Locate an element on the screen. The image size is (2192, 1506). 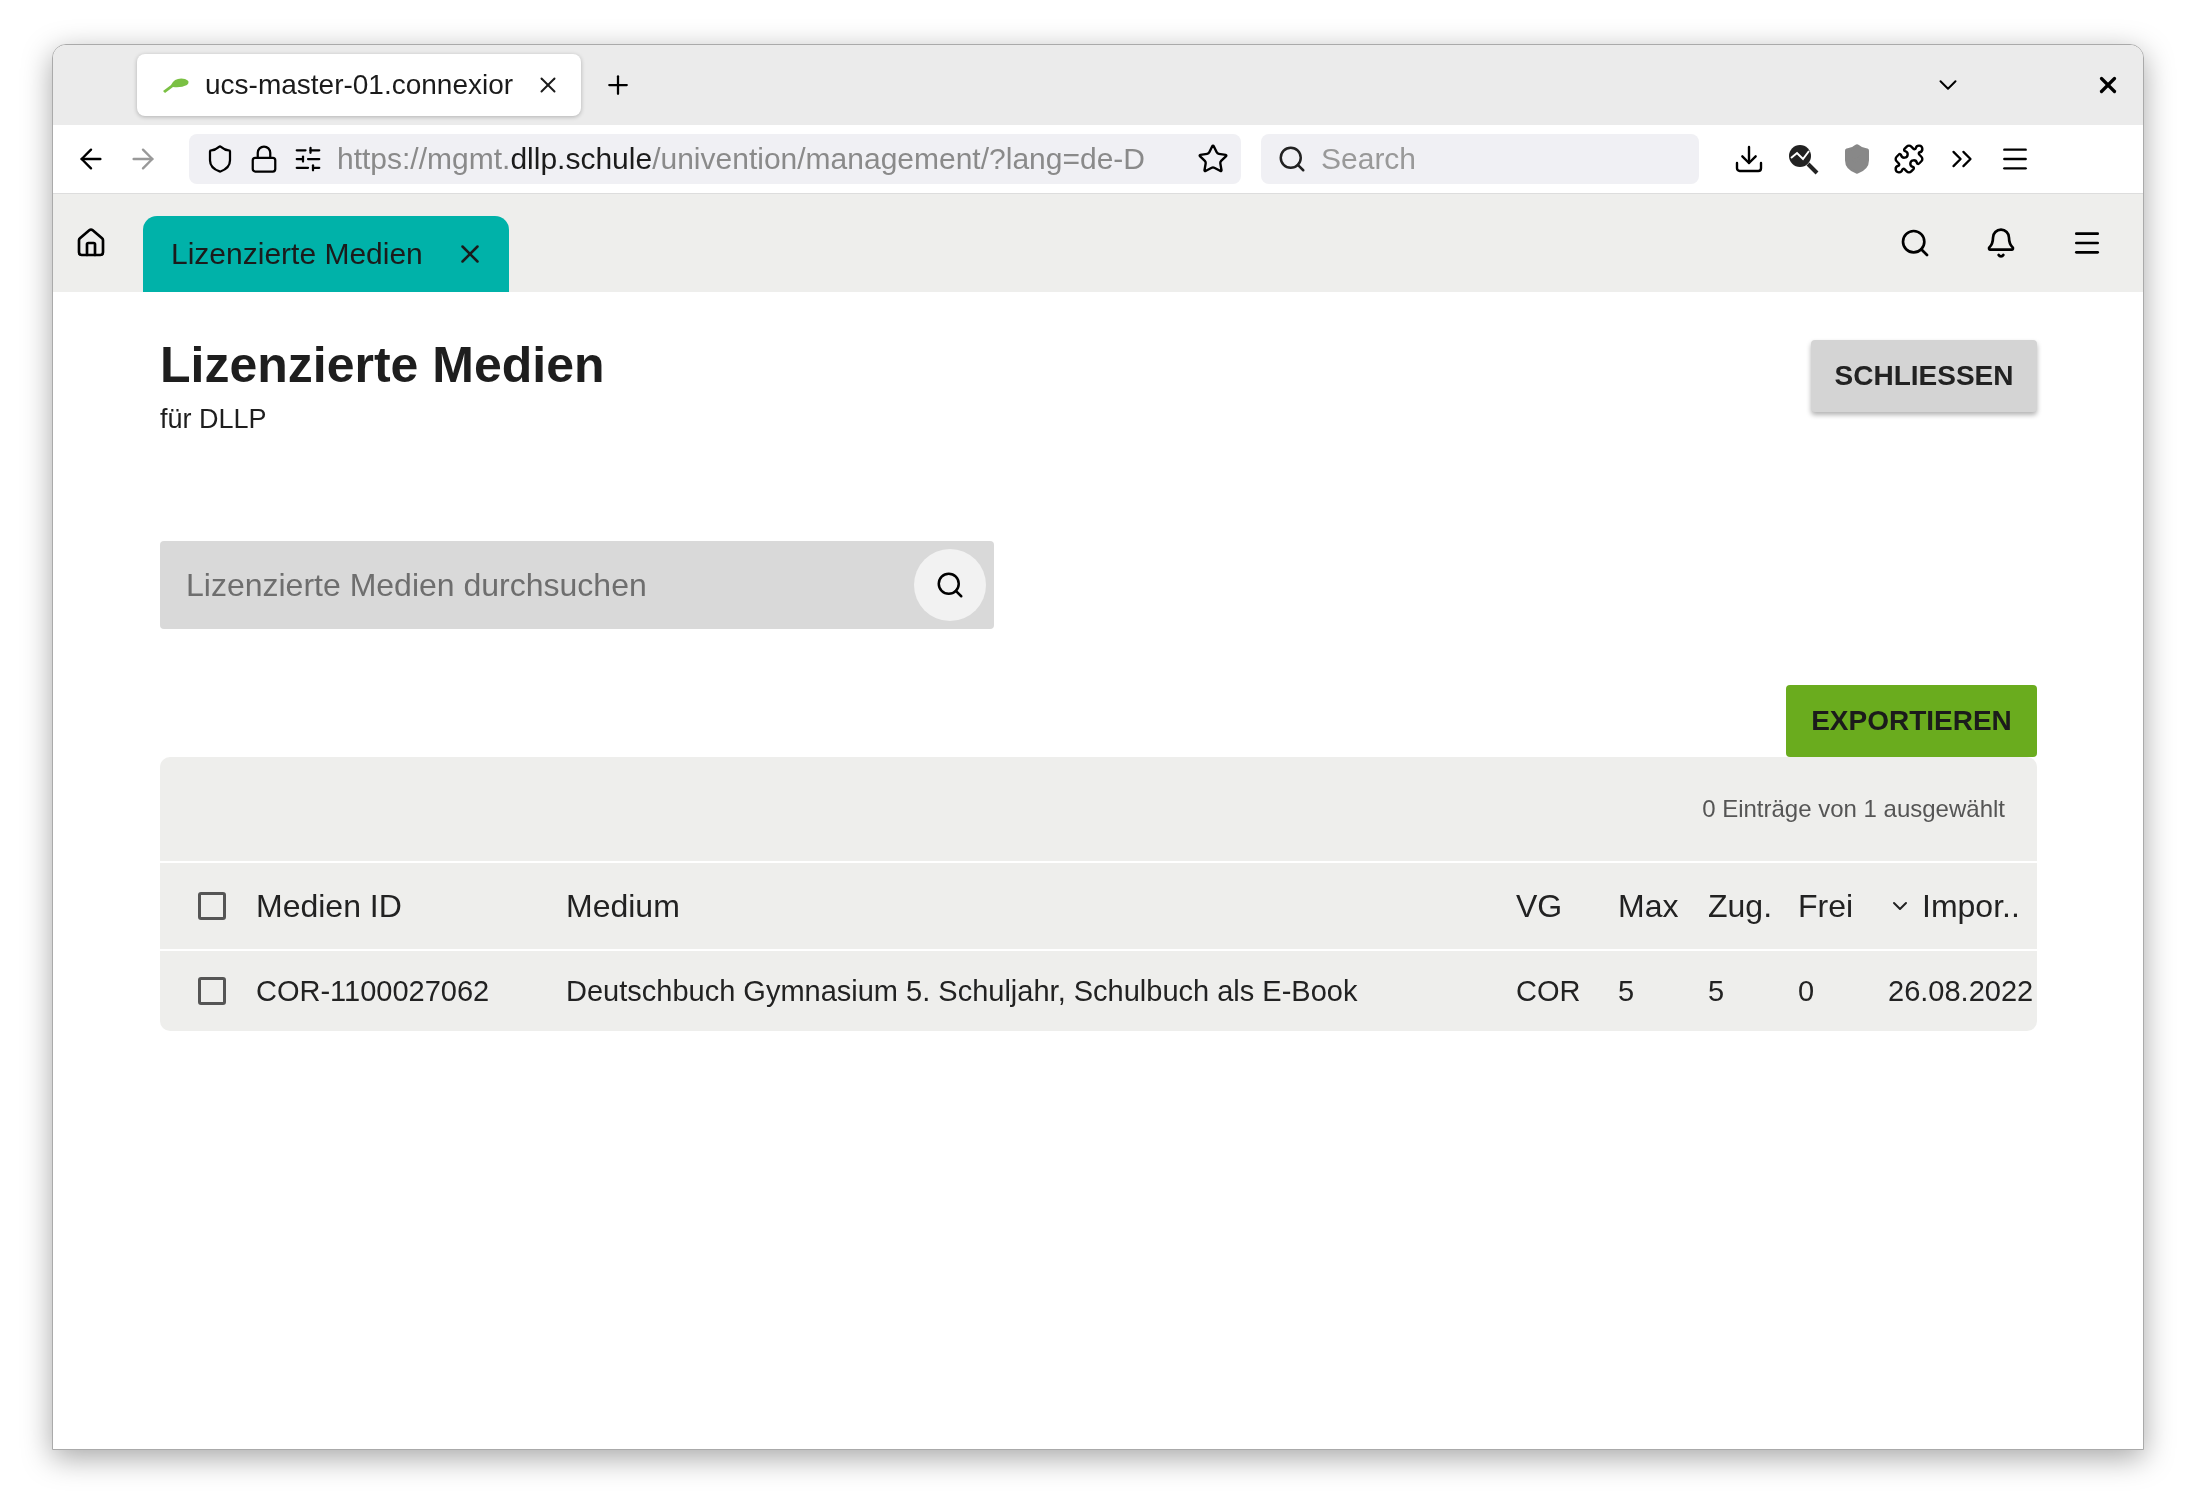
address-bar: https://mgmt.dllp.schule/univention/management/?lang=de-D is located at coordinates (715, 159).